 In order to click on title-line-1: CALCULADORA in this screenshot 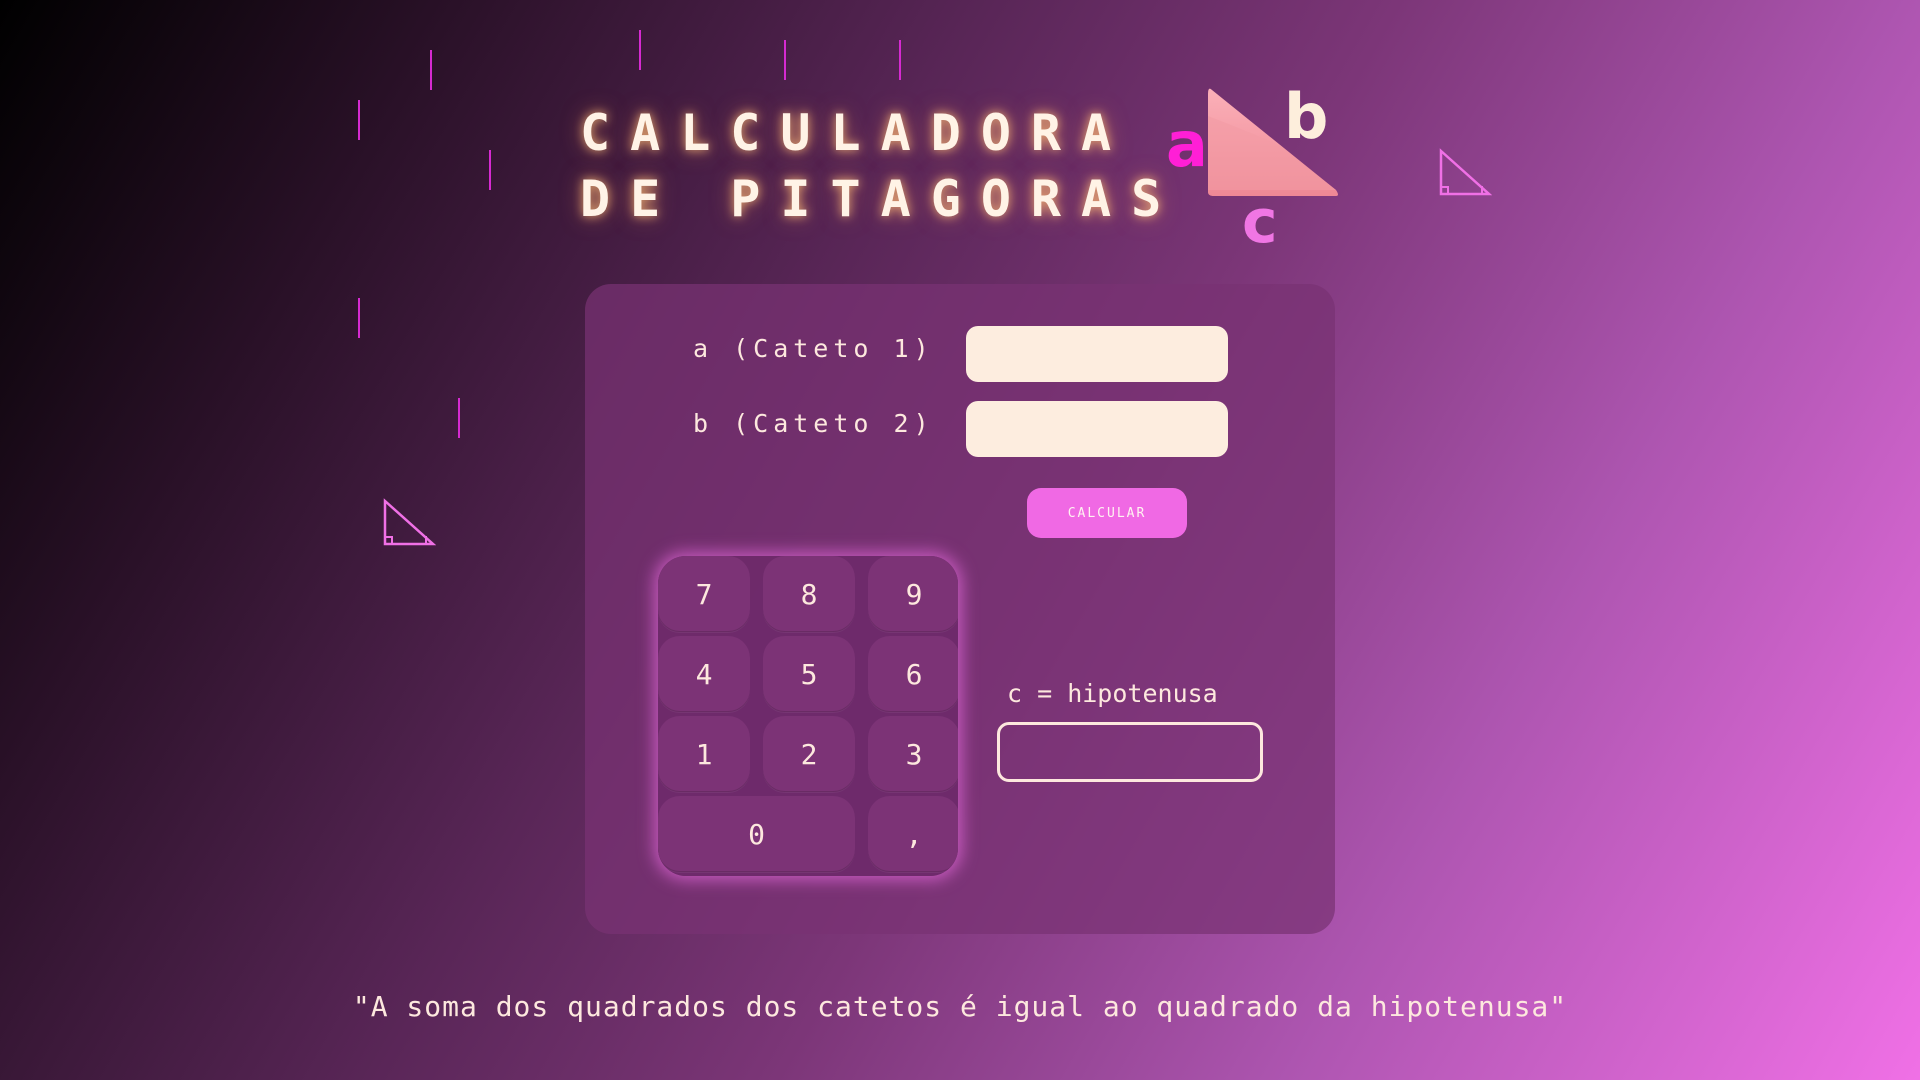, I will do `click(856, 133)`.